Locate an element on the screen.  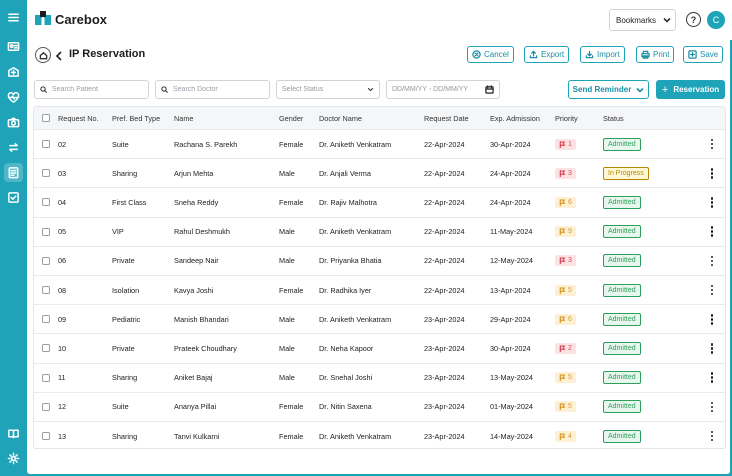
search-icon is located at coordinates (43, 89).